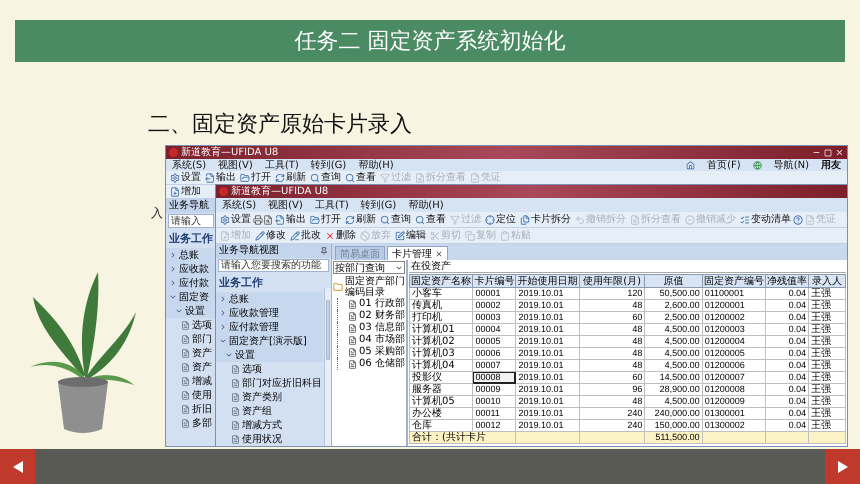 The width and height of the screenshot is (860, 484). I want to click on column-header: 录入人, so click(827, 281).